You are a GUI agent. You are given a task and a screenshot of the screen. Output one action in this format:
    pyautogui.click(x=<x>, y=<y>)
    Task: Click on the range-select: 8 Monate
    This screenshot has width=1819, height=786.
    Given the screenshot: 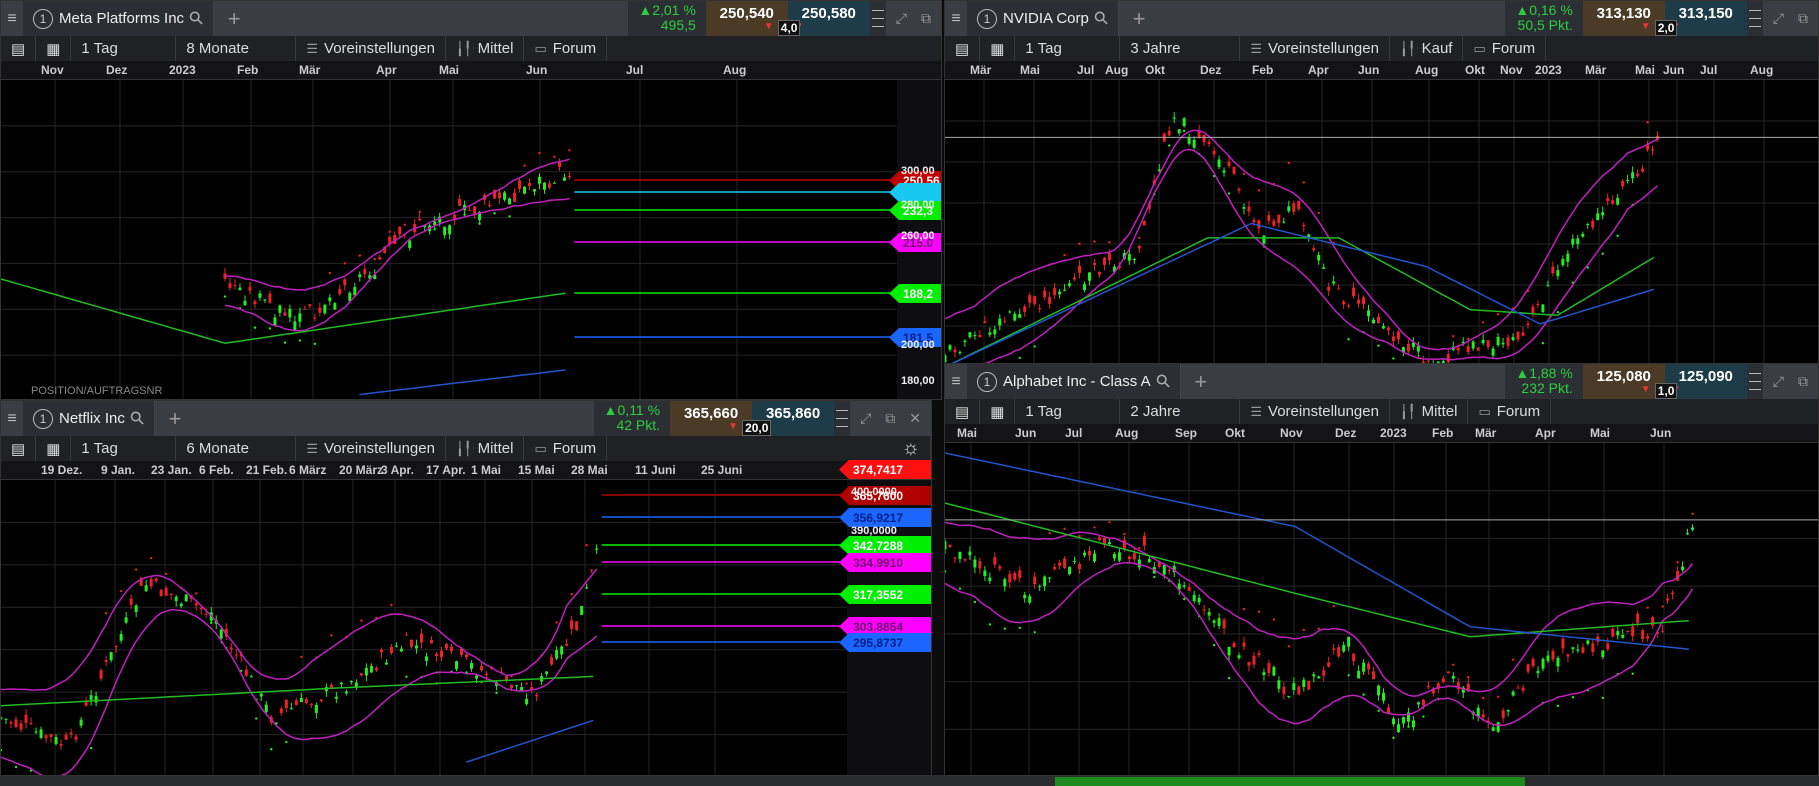 What is the action you would take?
    pyautogui.click(x=236, y=48)
    